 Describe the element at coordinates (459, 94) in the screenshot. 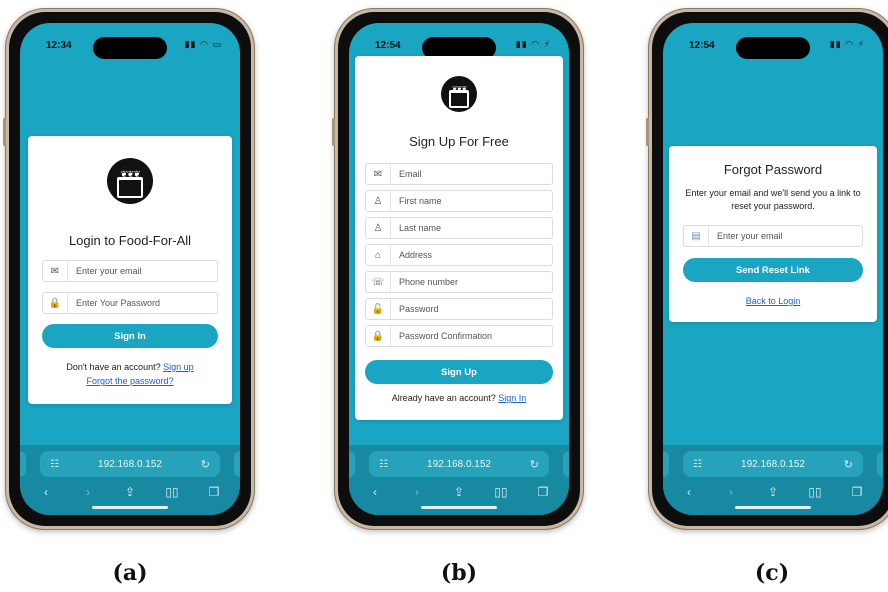

I see `food-box-logo-icon: ❦❦❦` at that location.